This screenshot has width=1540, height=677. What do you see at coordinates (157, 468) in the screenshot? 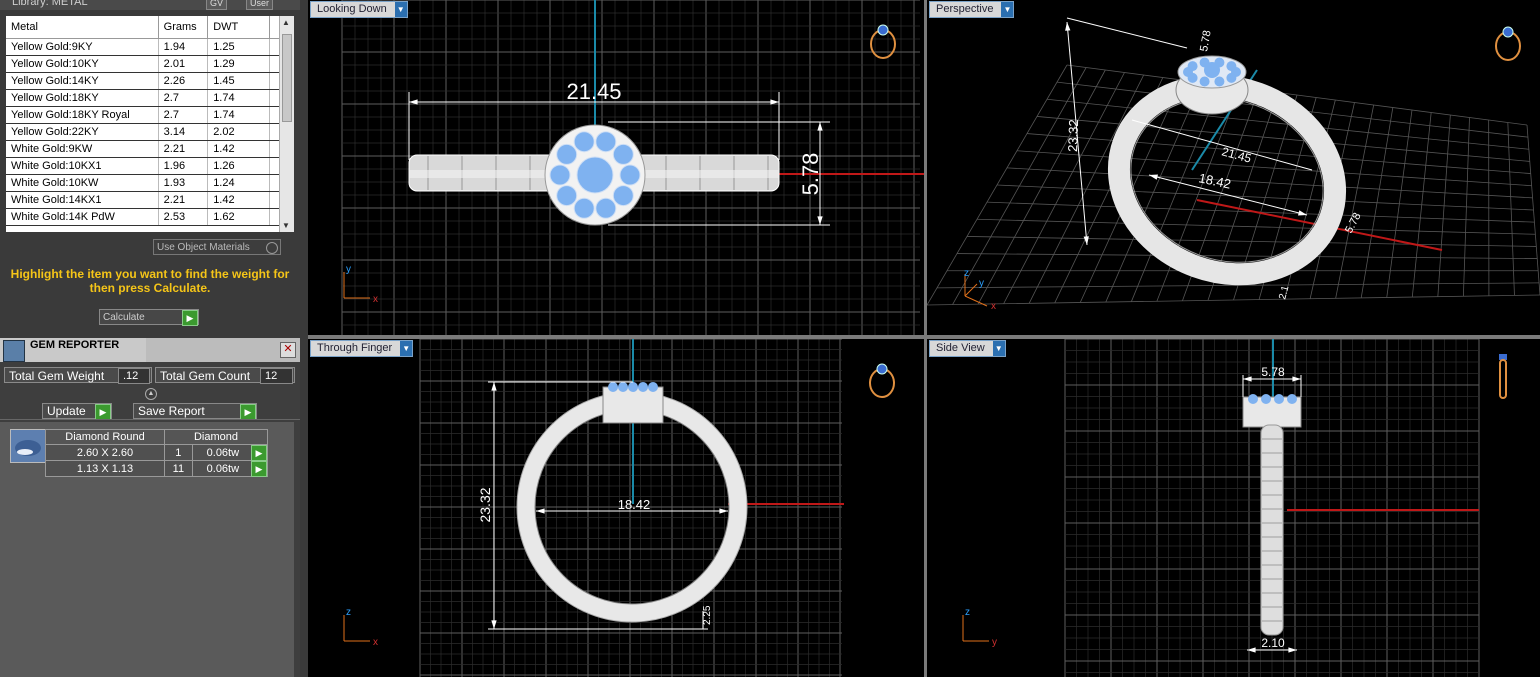
I see `gem-row: 1.13 X 1.13 11 0.06tw ▶` at bounding box center [157, 468].